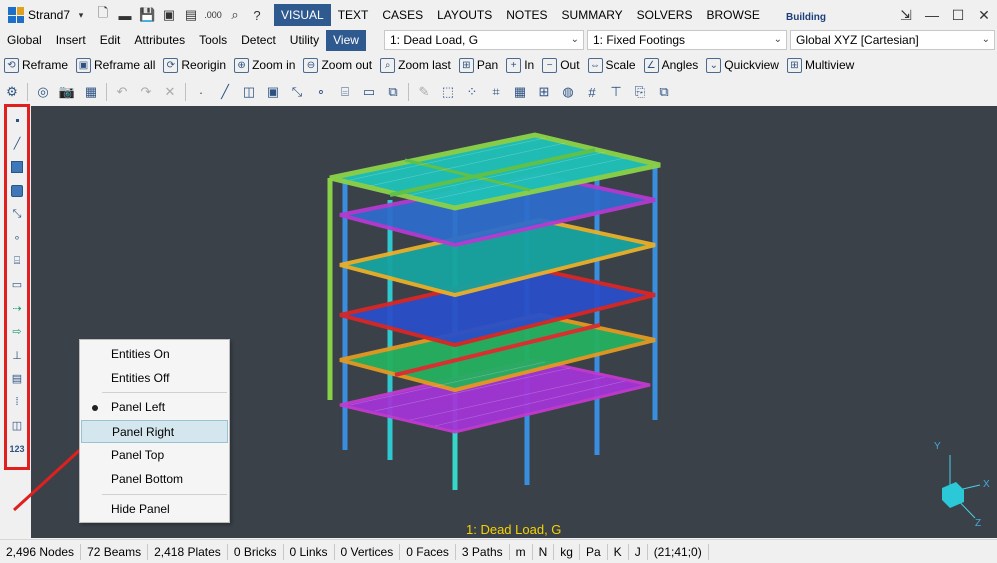  Describe the element at coordinates (146, 92) in the screenshot. I see `redo-icon: ↷` at that location.